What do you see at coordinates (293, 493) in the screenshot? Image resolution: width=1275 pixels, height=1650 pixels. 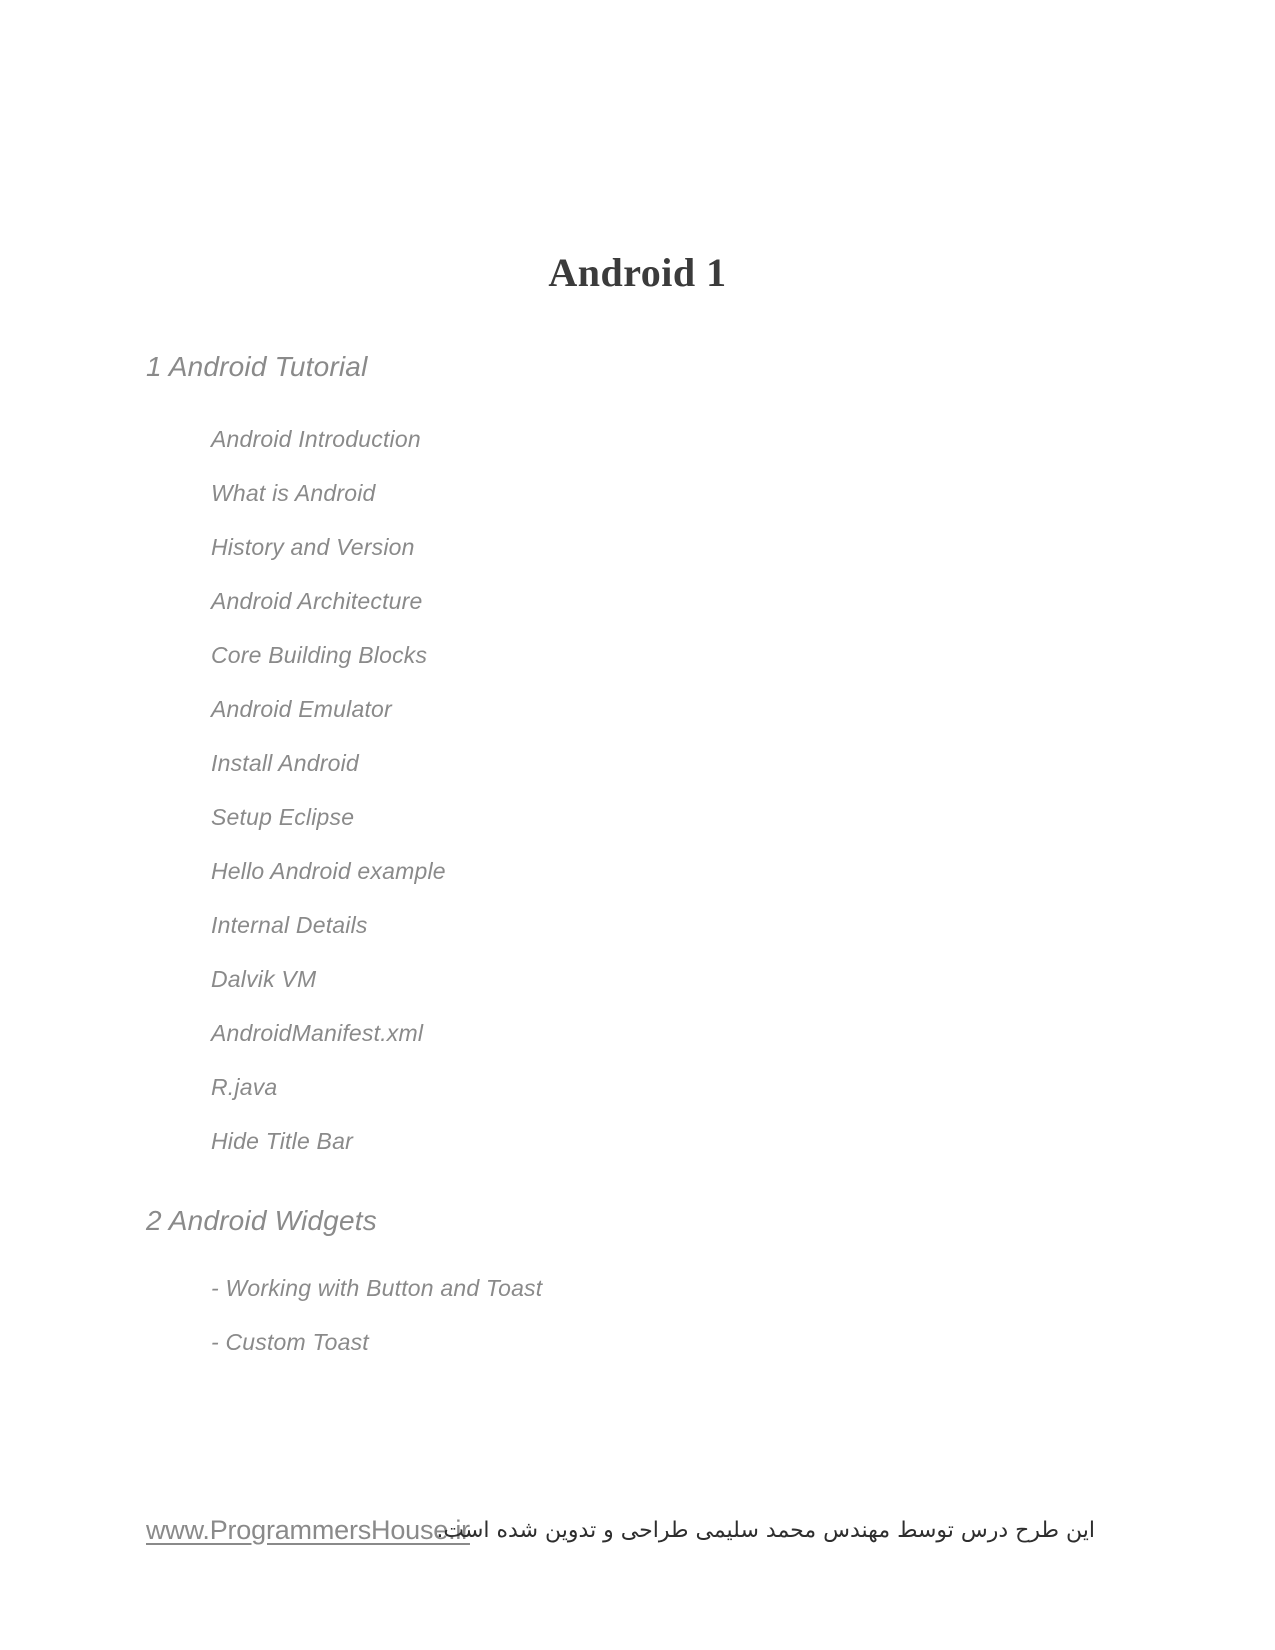 I see `list-item: What is Android` at bounding box center [293, 493].